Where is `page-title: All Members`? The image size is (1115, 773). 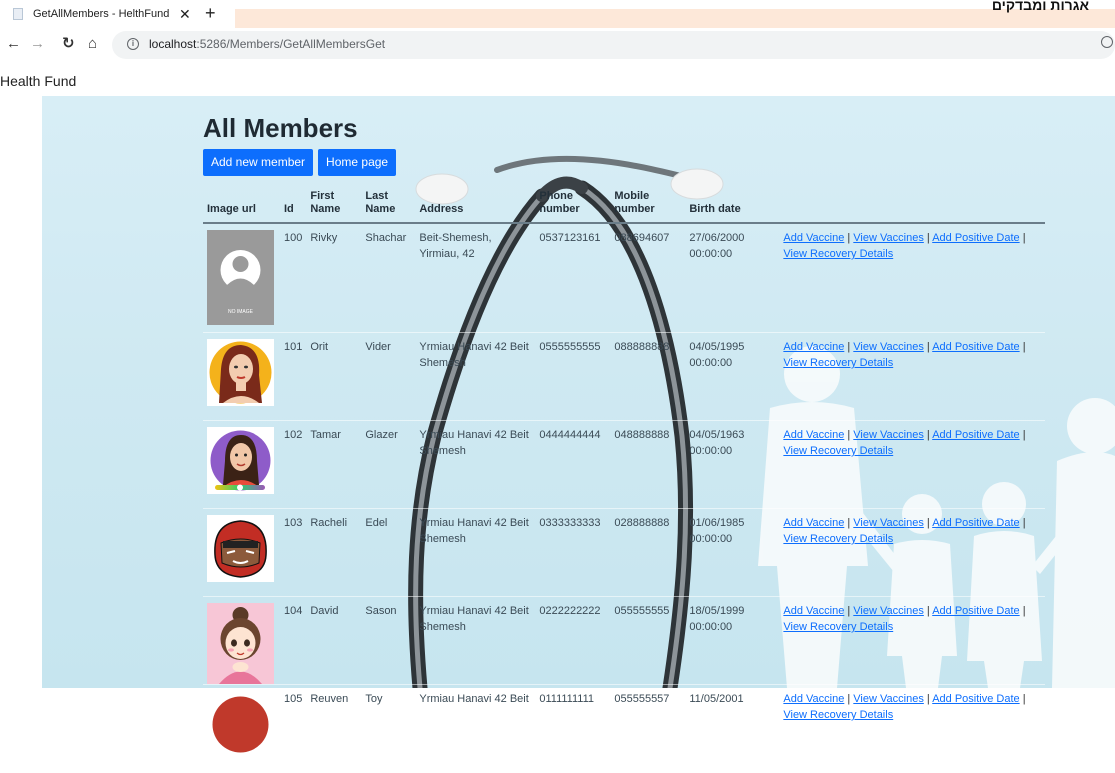 page-title: All Members is located at coordinates (280, 128).